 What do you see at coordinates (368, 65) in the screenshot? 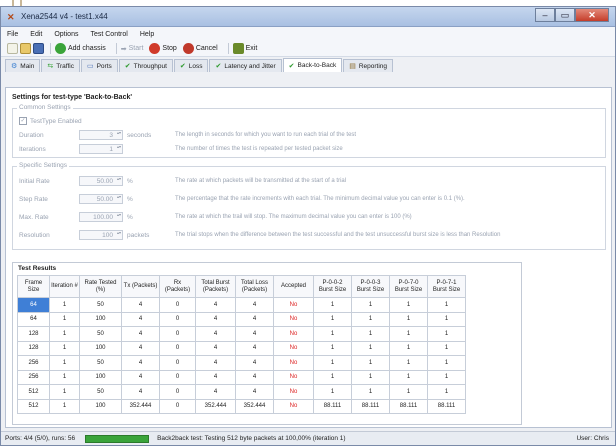
I see `tab-reporting: ▤ Reporting` at bounding box center [368, 65].